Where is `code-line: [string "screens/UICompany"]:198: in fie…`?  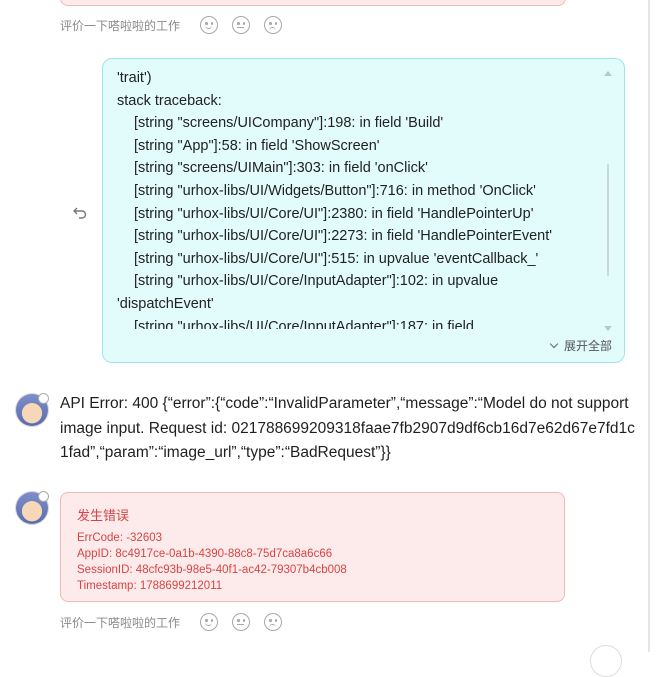
code-line: [string "screens/UICompany"]:198: in fie… is located at coordinates (289, 123).